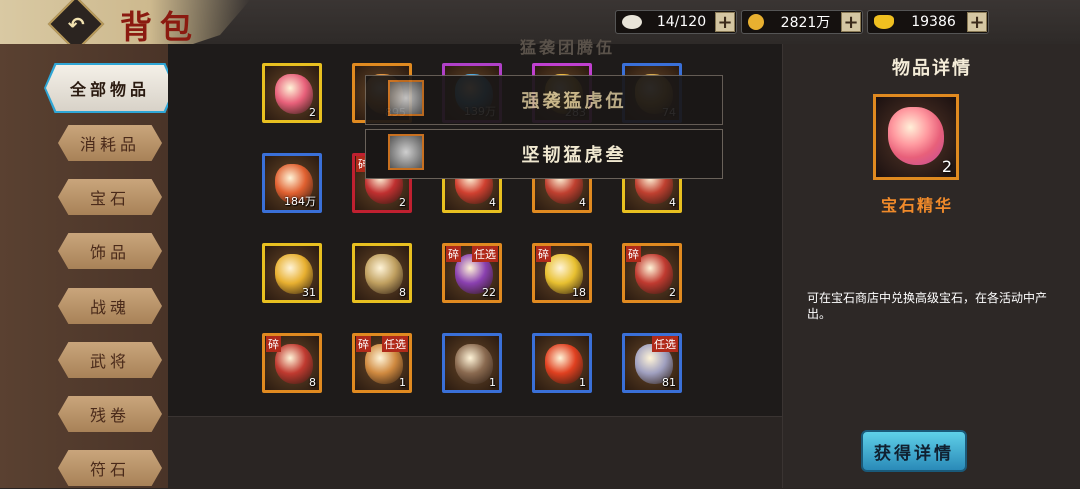 The image size is (1080, 489). I want to click on add-ingot-button: +, so click(977, 22).